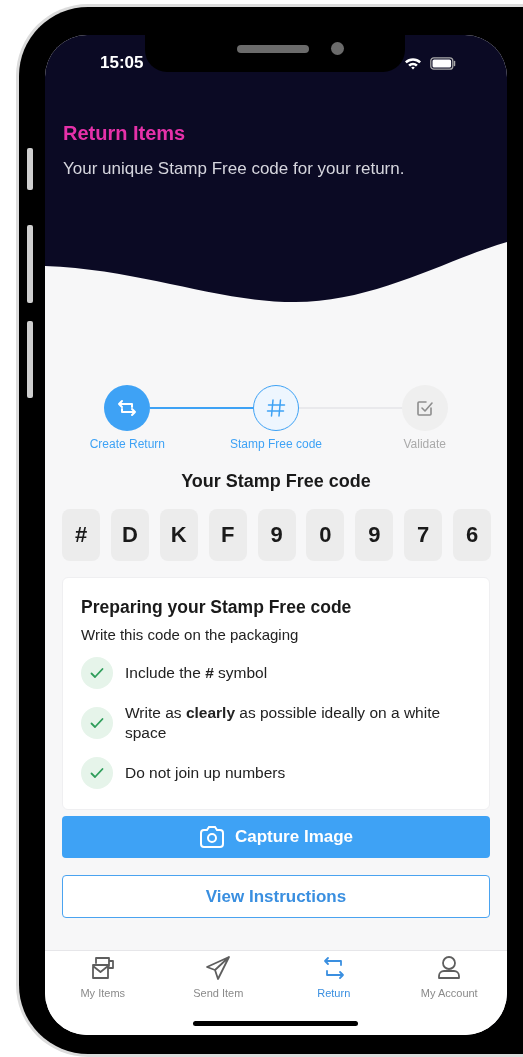  What do you see at coordinates (413, 63) in the screenshot?
I see `wifi-icon` at bounding box center [413, 63].